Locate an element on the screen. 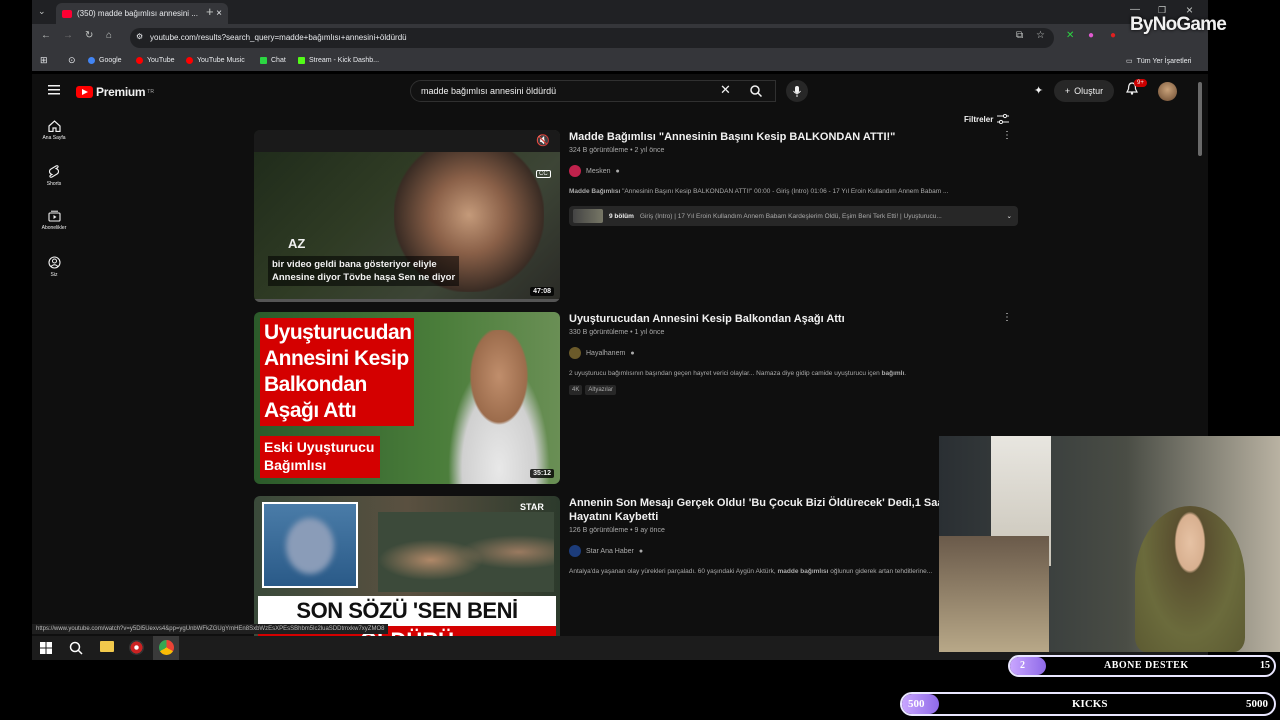 Image resolution: width=1280 pixels, height=720 pixels. preview-top-bar is located at coordinates (407, 141).